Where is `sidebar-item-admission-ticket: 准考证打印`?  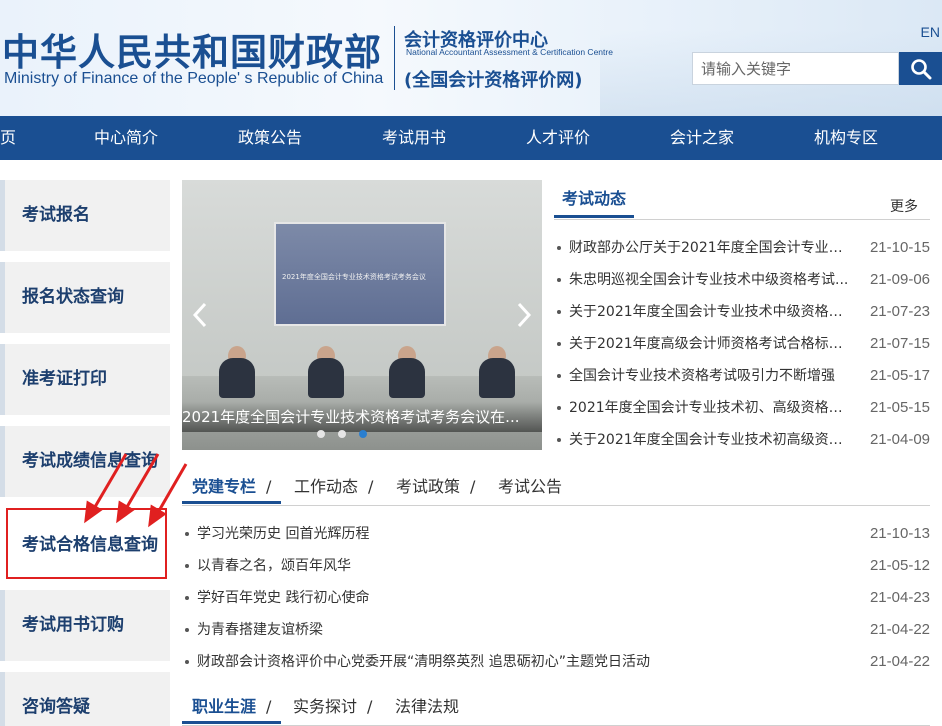
sidebar-item-admission-ticket: 准考证打印 is located at coordinates (85, 379).